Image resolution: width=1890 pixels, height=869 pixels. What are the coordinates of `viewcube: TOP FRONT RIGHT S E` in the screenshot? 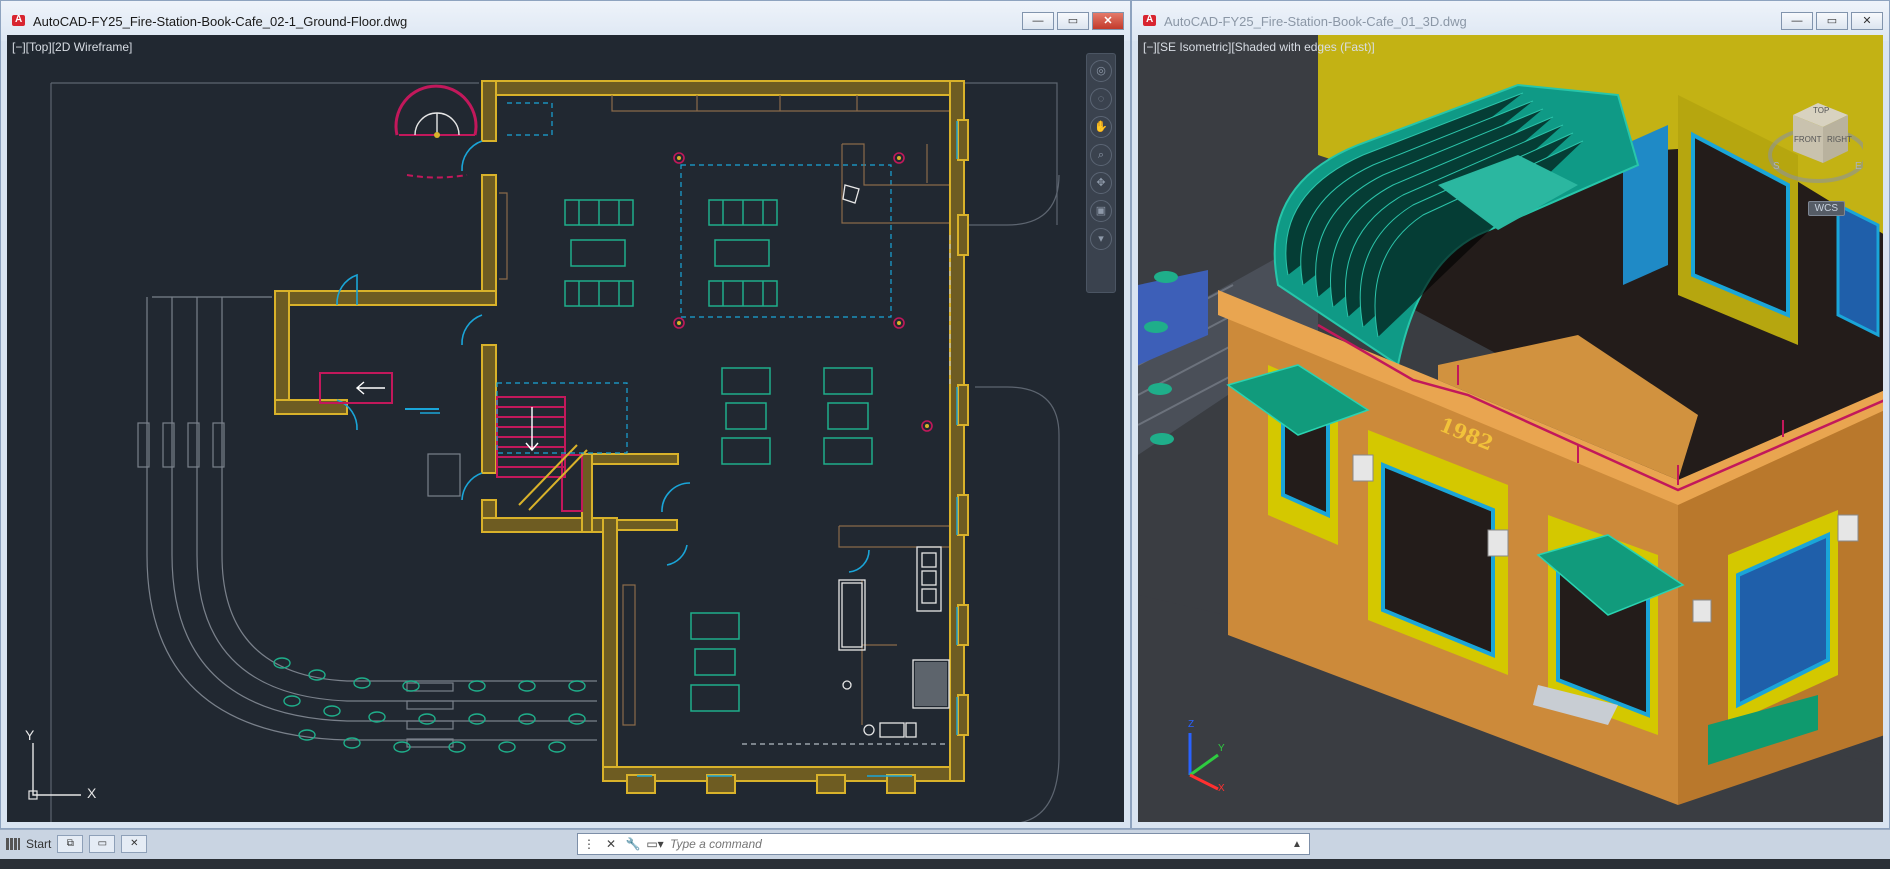 It's located at (1813, 140).